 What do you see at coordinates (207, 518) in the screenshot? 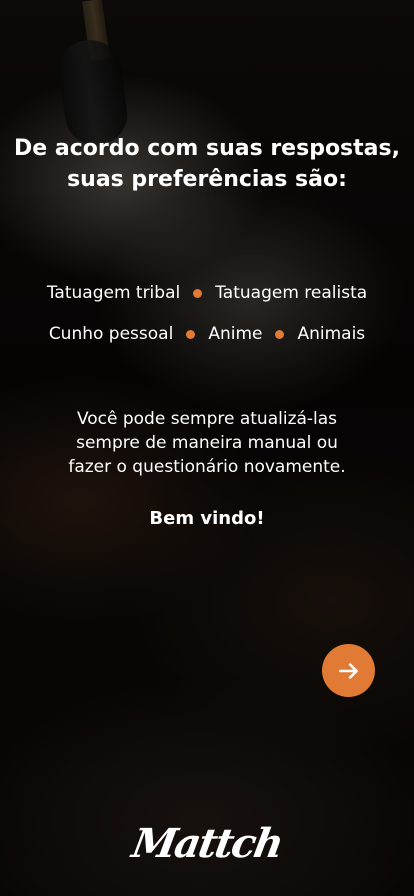
I see `welcome-text: Bem vindo!` at bounding box center [207, 518].